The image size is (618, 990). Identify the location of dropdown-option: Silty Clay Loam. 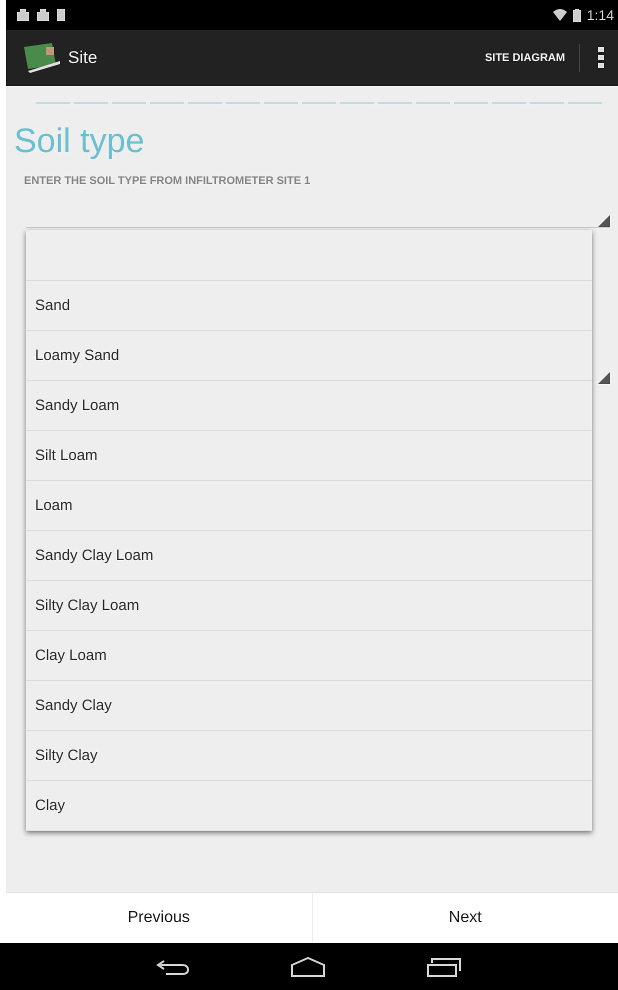
(309, 606).